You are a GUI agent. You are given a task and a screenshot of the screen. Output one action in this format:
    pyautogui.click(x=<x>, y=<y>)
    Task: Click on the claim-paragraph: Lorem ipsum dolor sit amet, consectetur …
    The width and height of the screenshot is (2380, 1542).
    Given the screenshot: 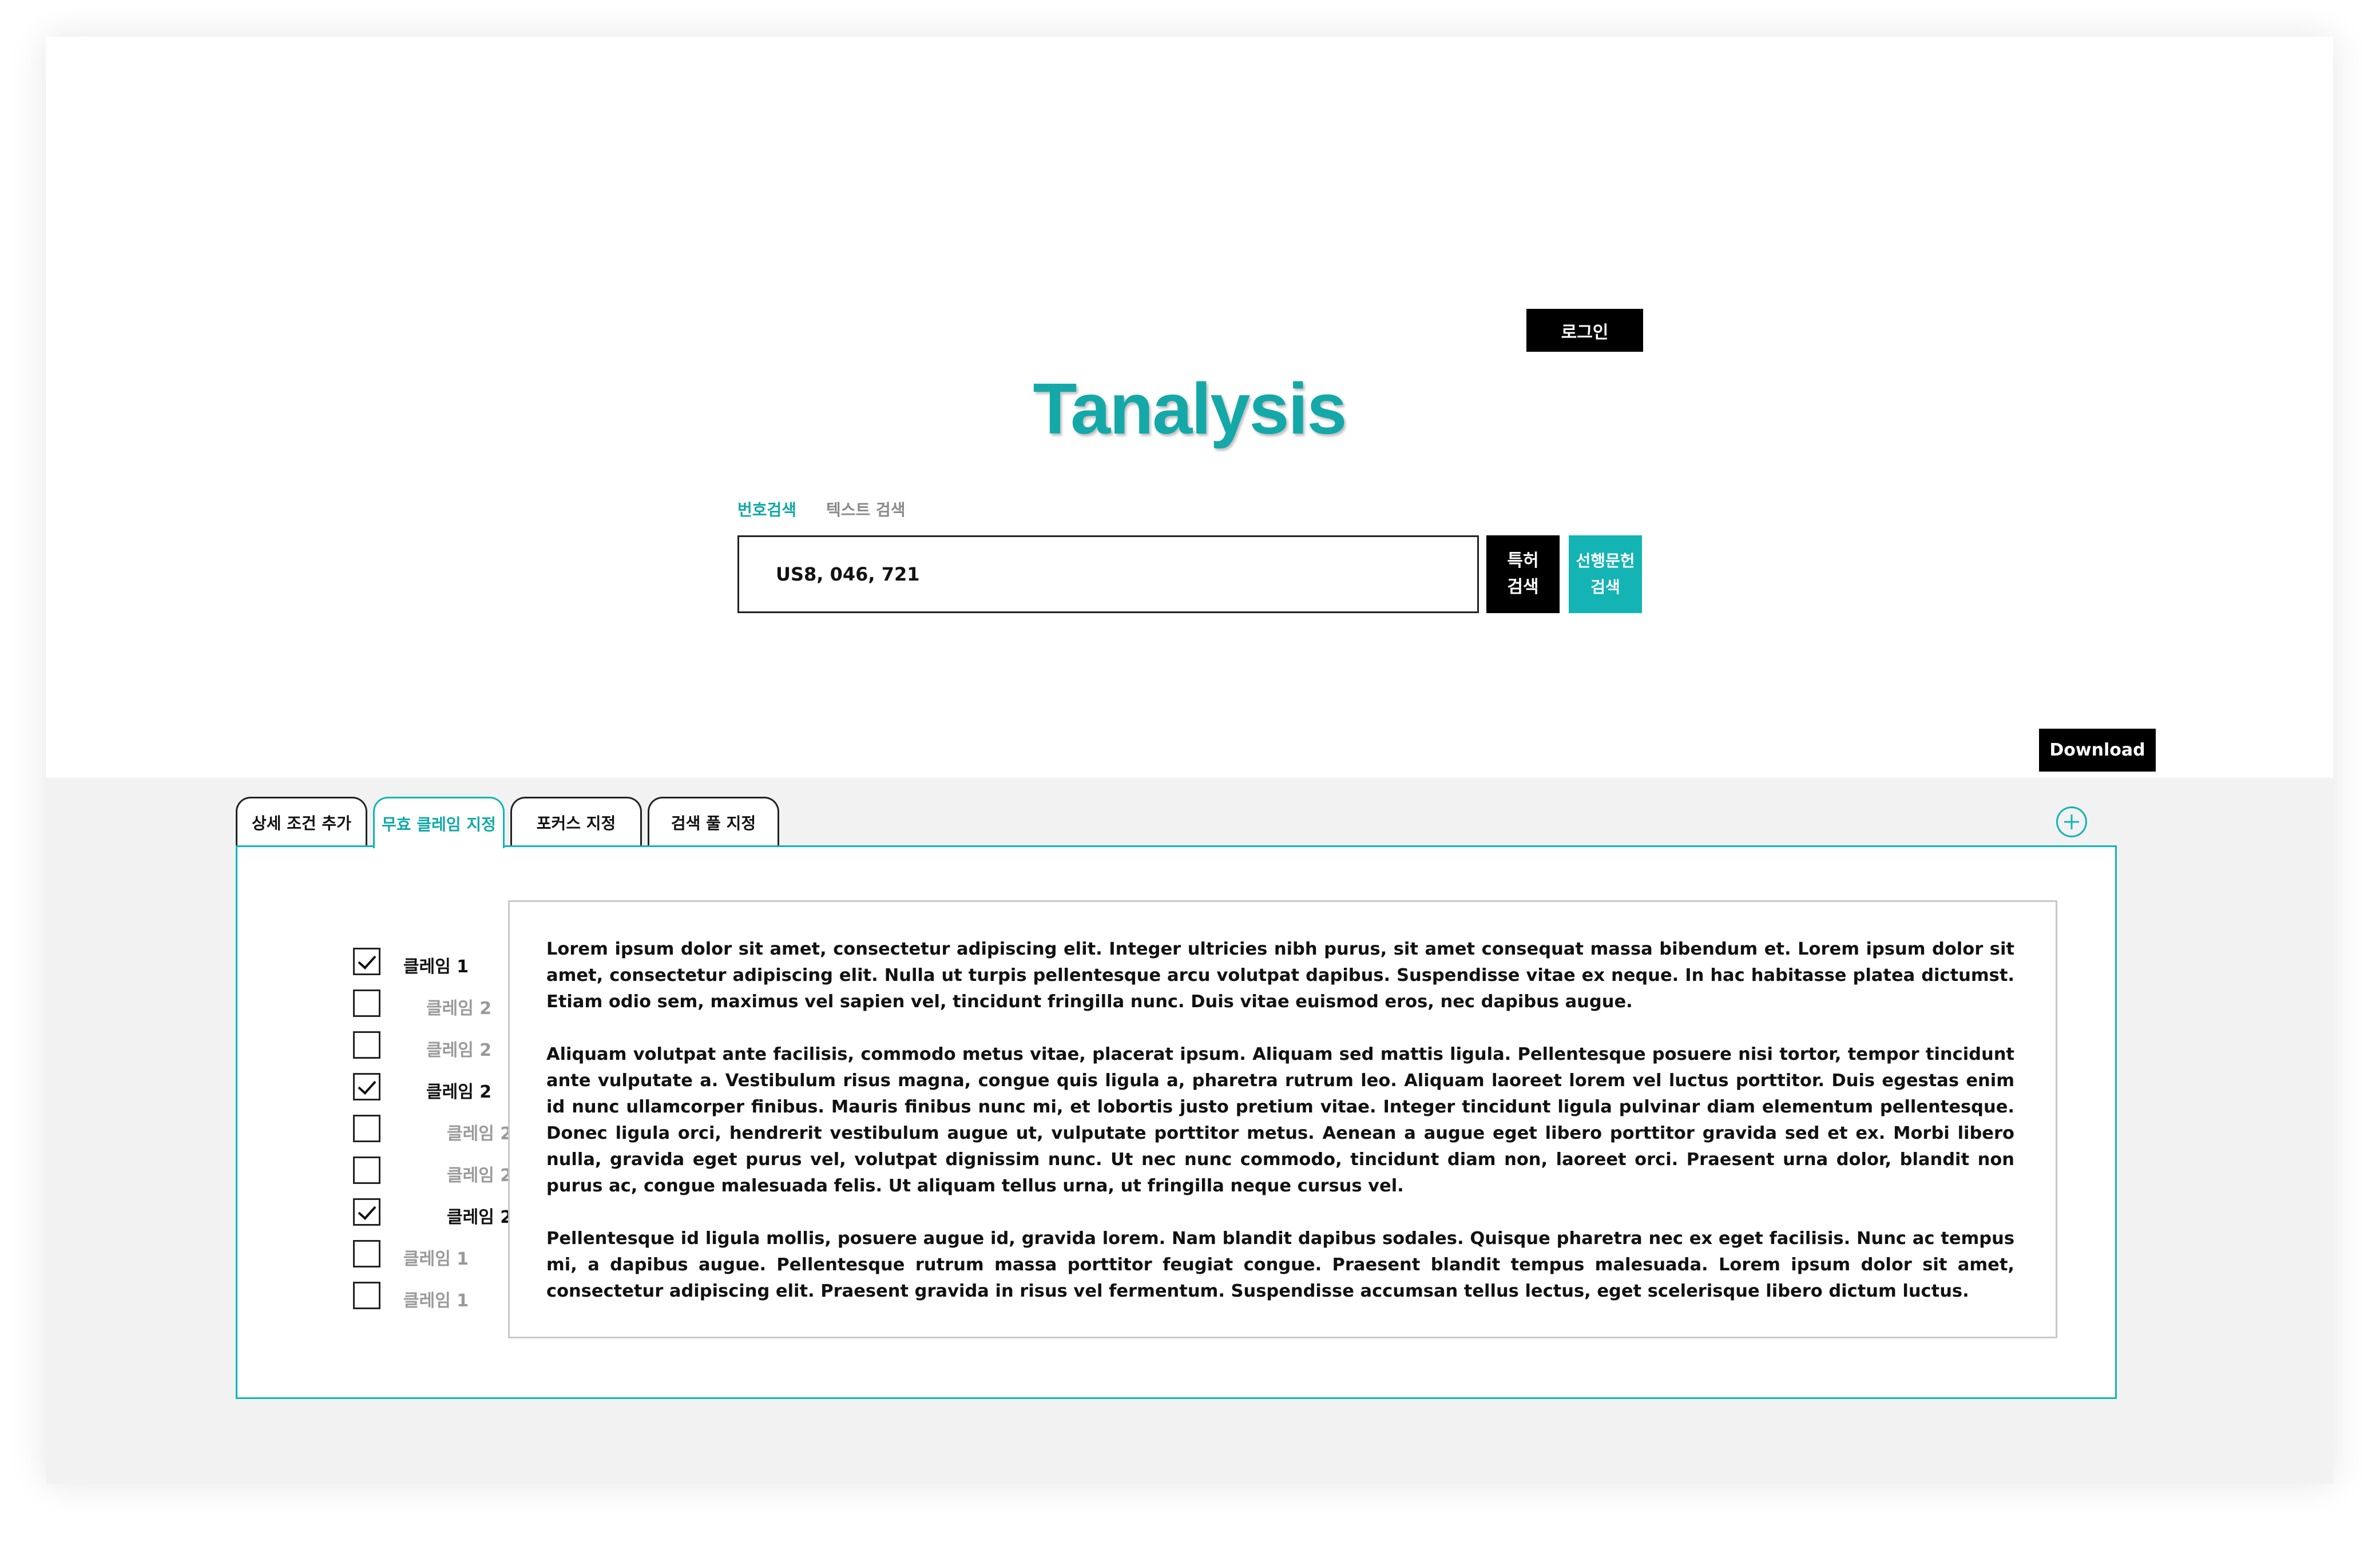 What is the action you would take?
    pyautogui.click(x=1280, y=975)
    